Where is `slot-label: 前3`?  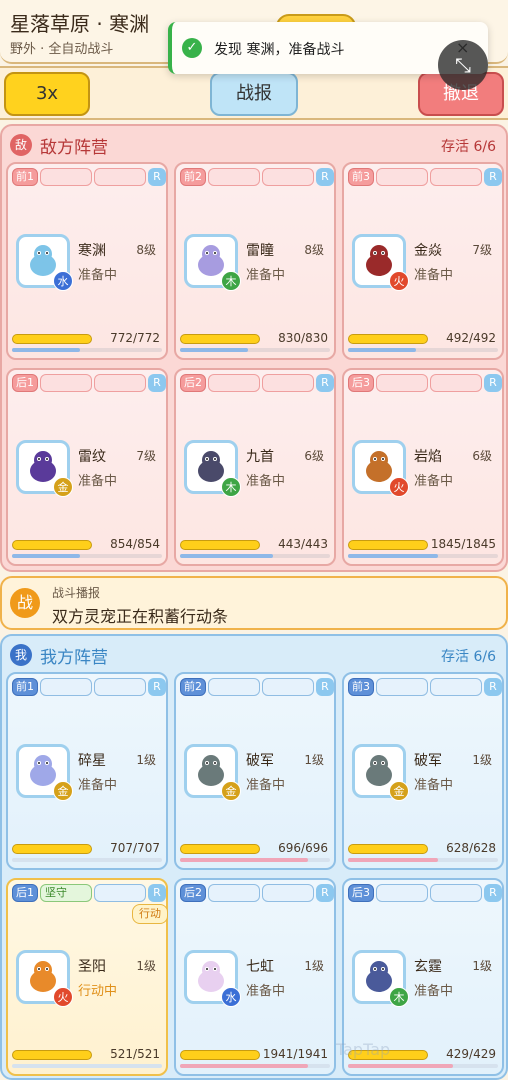
slot-label: 前3 is located at coordinates (361, 687).